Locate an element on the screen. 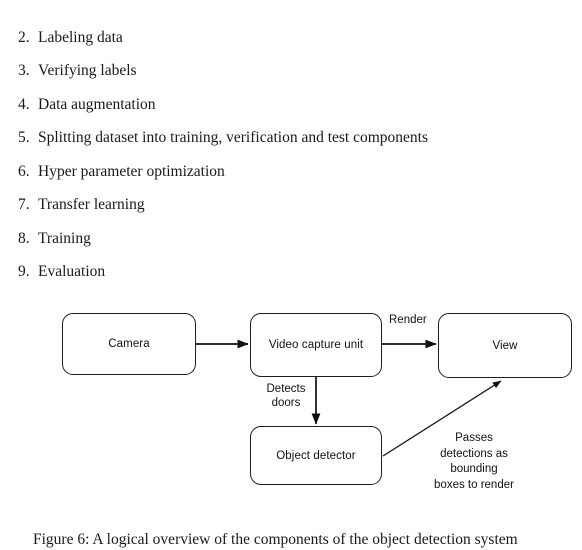 The height and width of the screenshot is (550, 582). edge-label-render: Render is located at coordinates (408, 320).